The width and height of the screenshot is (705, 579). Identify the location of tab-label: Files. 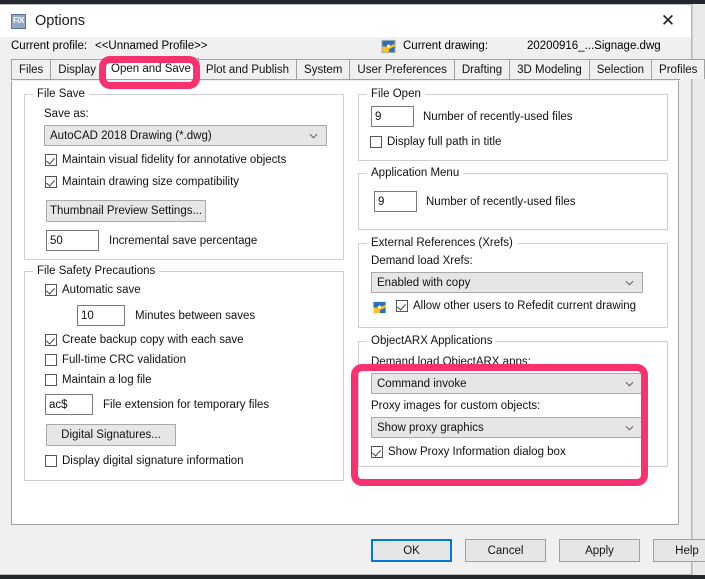
(31, 69).